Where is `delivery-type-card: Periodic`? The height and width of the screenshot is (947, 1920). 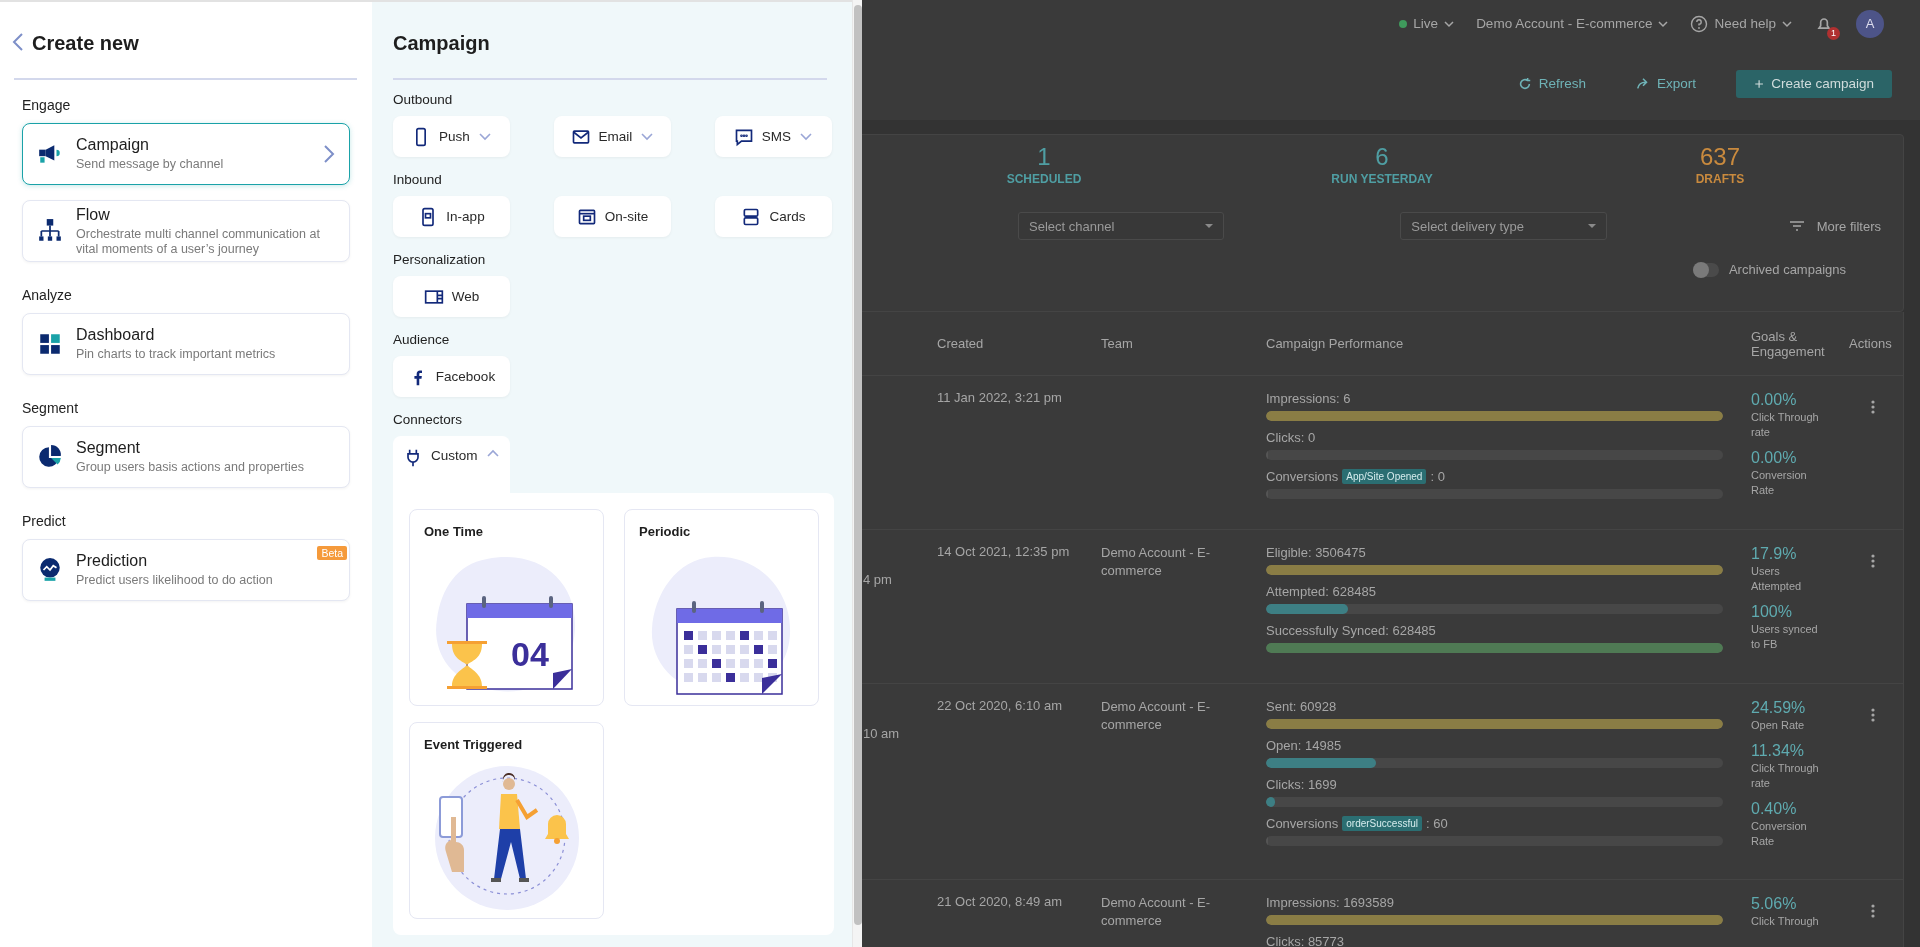 delivery-type-card: Periodic is located at coordinates (721, 607).